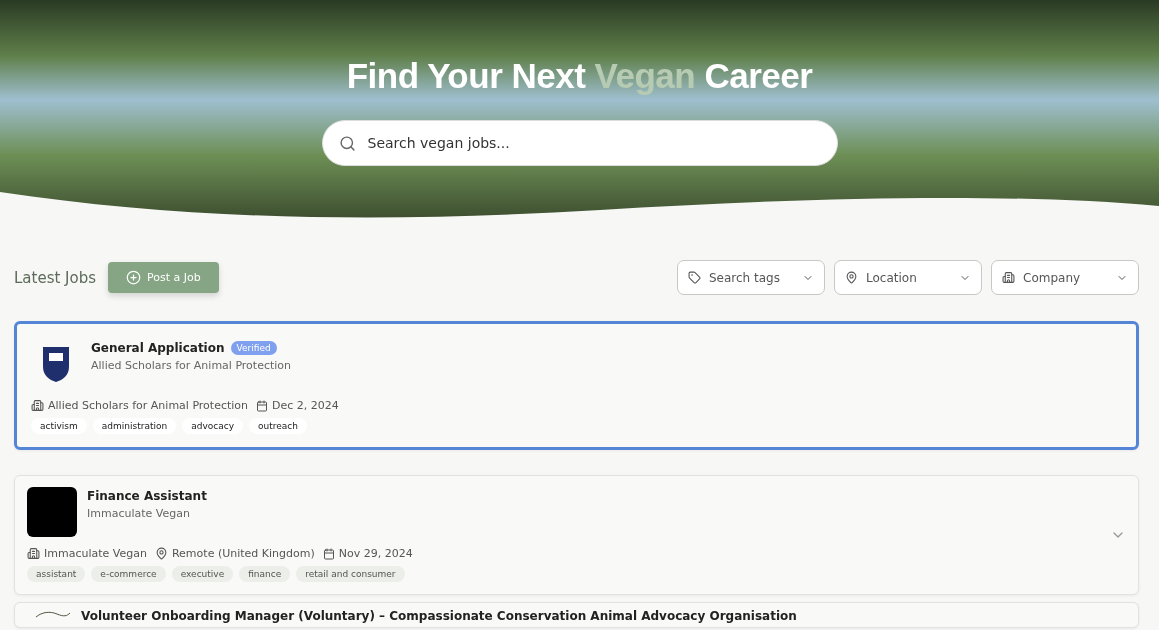 This screenshot has height=630, width=1159. What do you see at coordinates (202, 574) in the screenshot?
I see `tag-chip: executive` at bounding box center [202, 574].